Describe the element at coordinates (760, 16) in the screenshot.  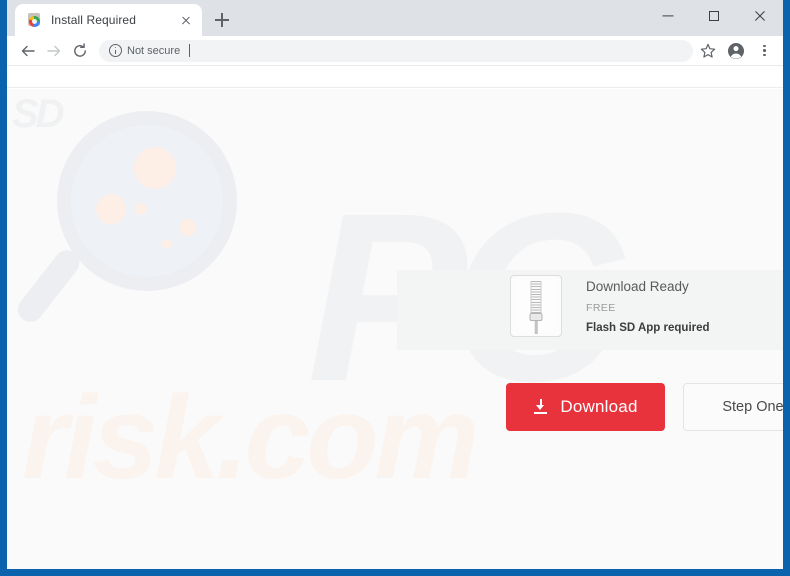
I see `close-window-icon` at that location.